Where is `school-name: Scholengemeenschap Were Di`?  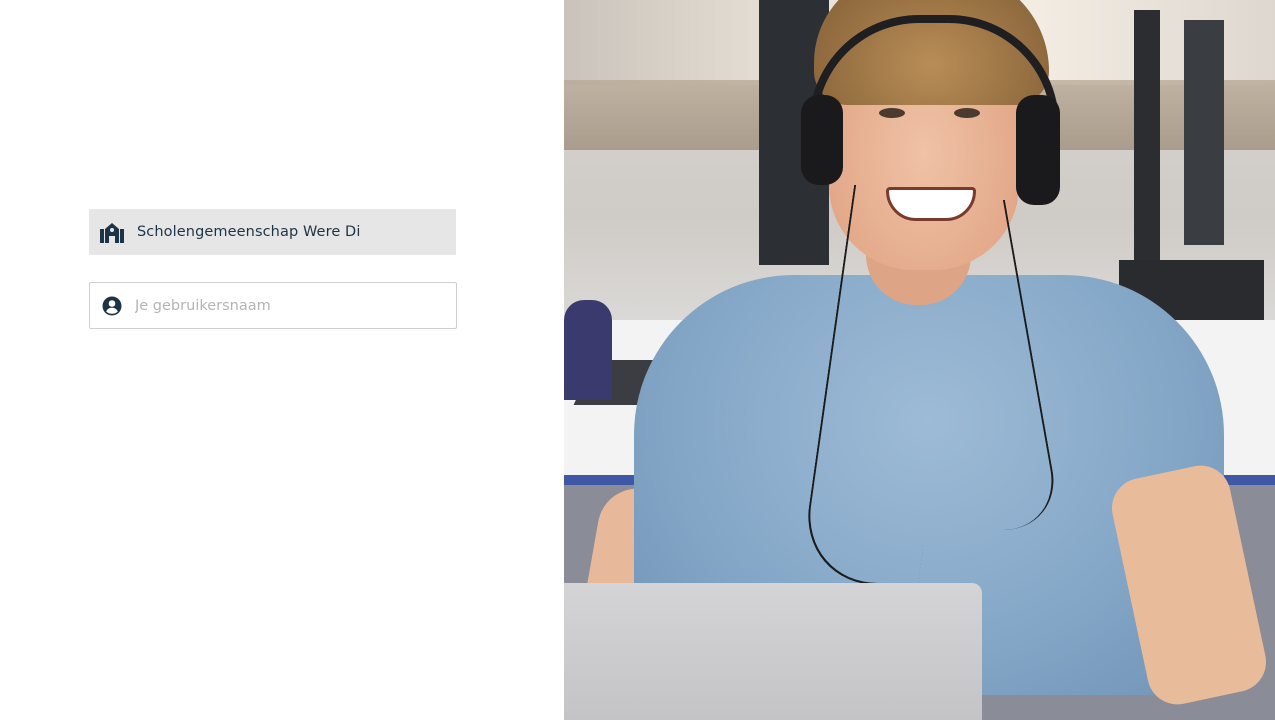
school-name: Scholengemeenschap Were Di is located at coordinates (249, 232).